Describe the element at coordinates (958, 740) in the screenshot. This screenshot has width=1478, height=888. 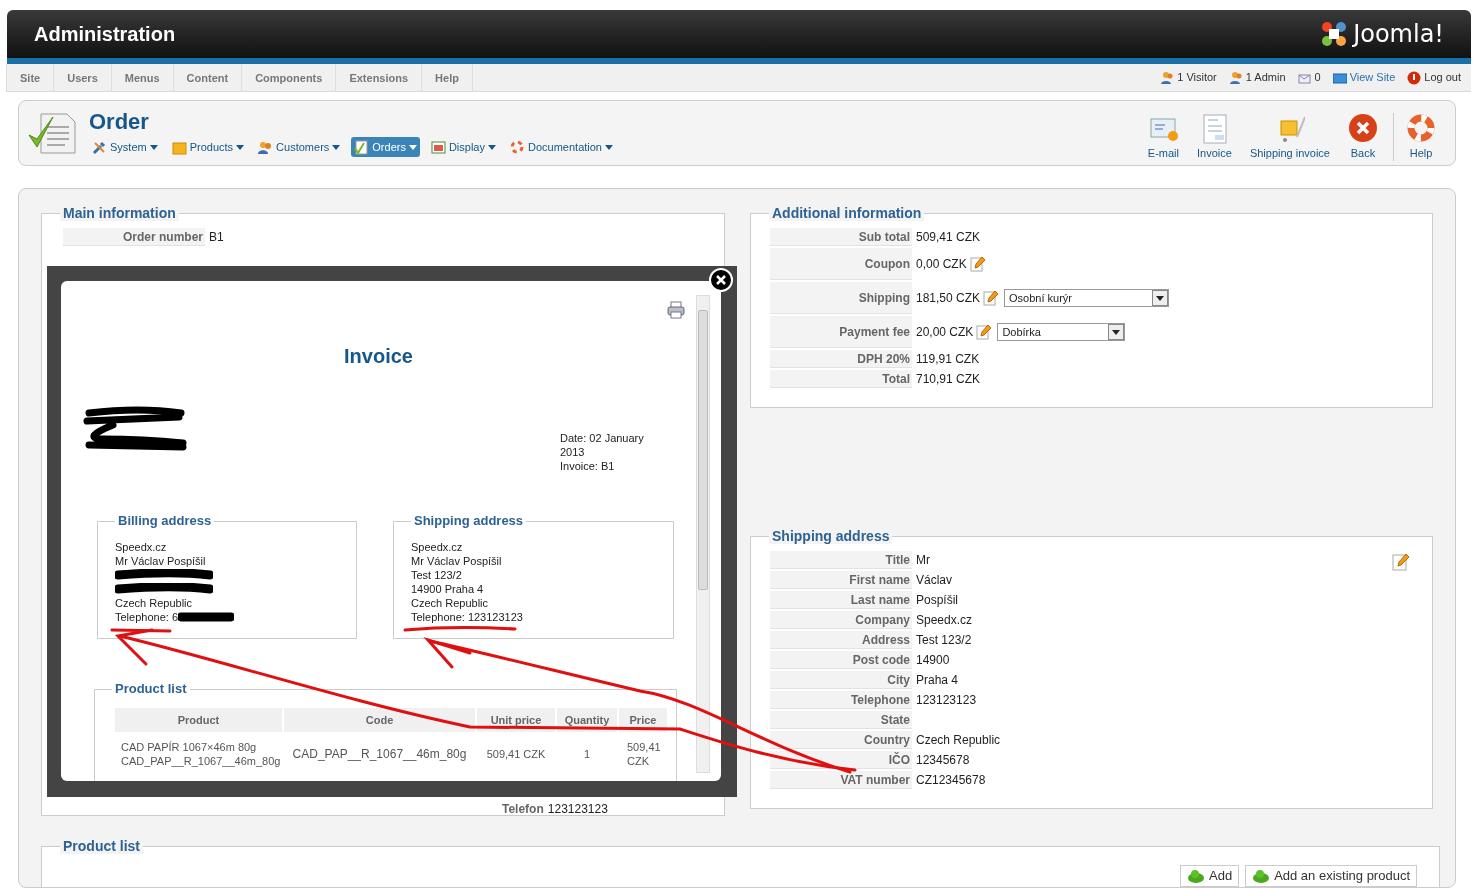
I see `field-value: Czech Republic` at that location.